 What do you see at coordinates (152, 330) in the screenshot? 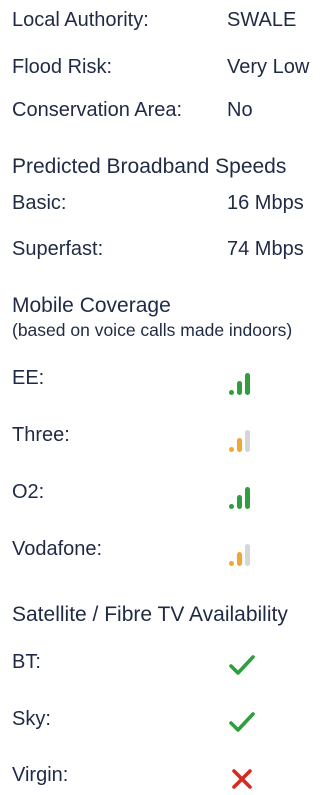
I see `mobile-coverage-subheading: (based on voice calls made indoors)` at bounding box center [152, 330].